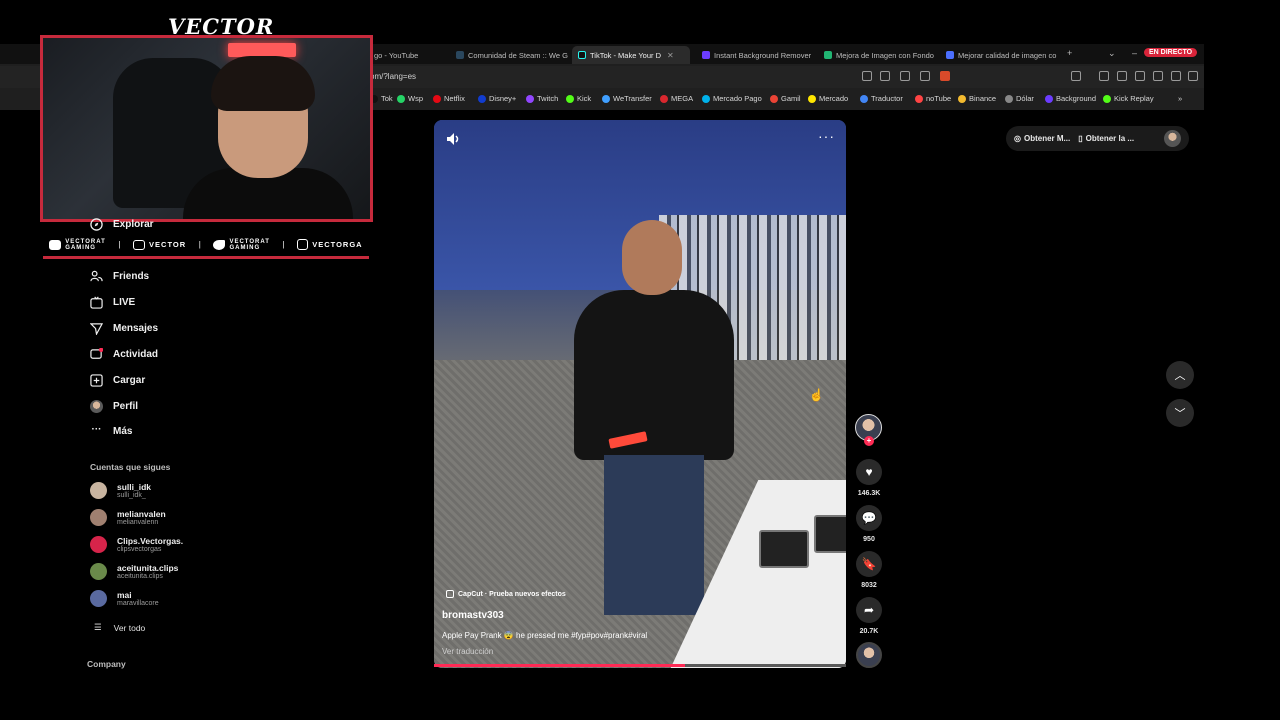  Describe the element at coordinates (828, 98) in the screenshot. I see `bookmark-item: Mercado` at that location.